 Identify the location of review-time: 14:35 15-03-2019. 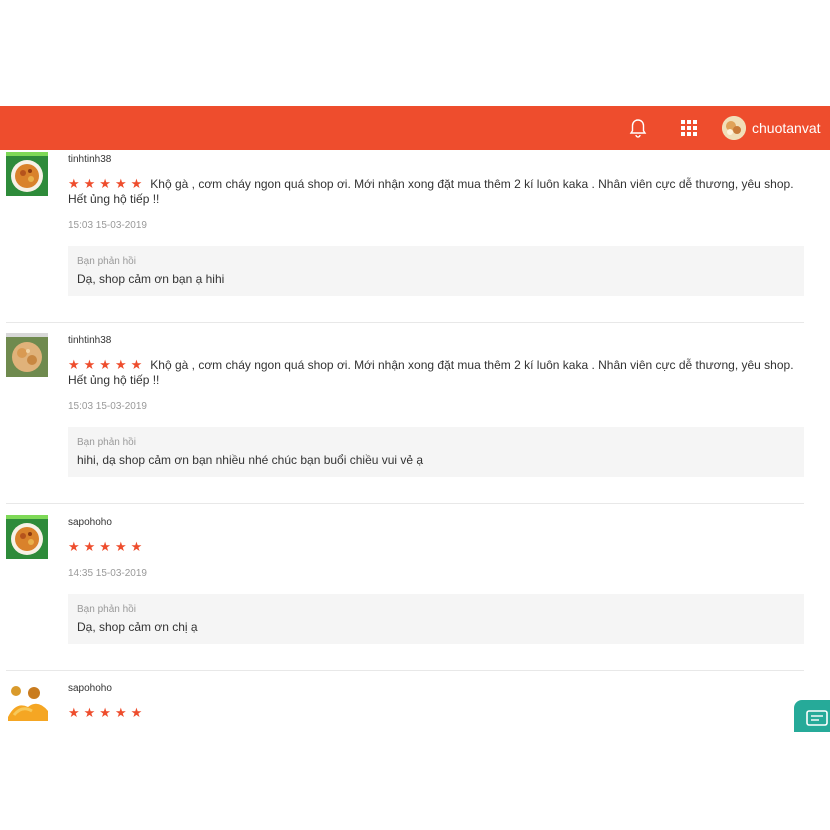
(107, 573).